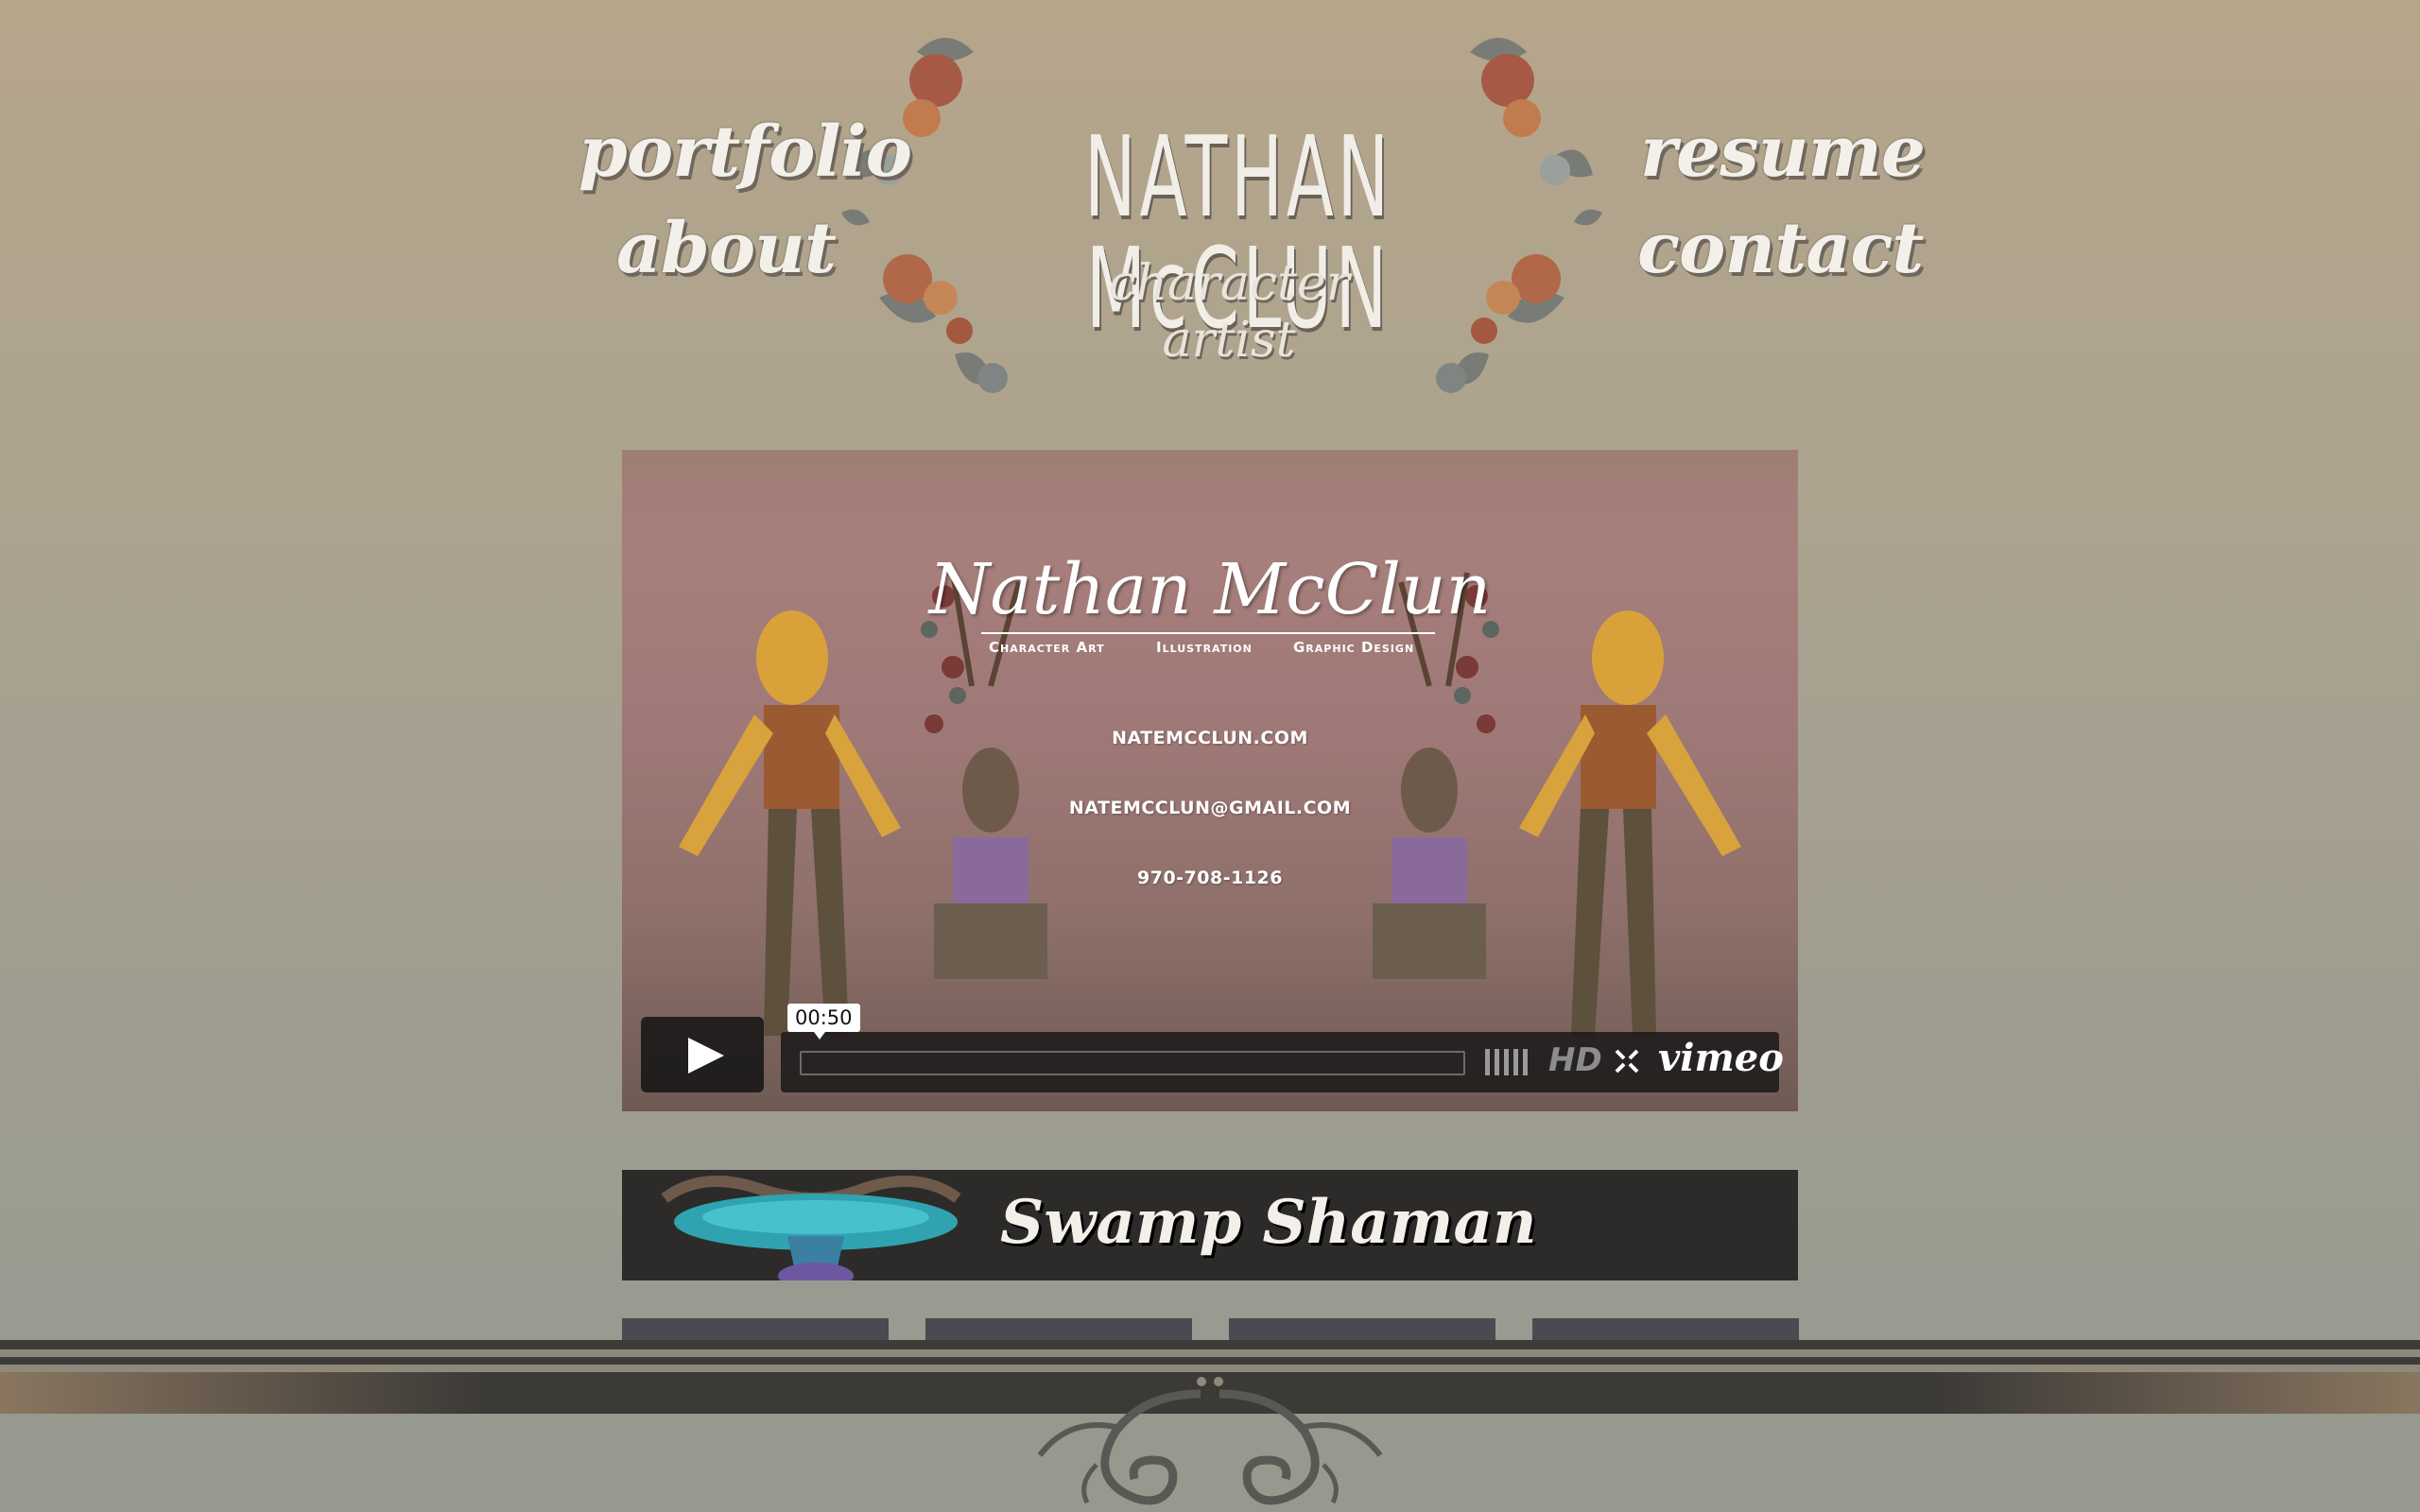 This screenshot has height=1512, width=2420. What do you see at coordinates (1210, 589) in the screenshot?
I see `video-title: Nathan McClun` at bounding box center [1210, 589].